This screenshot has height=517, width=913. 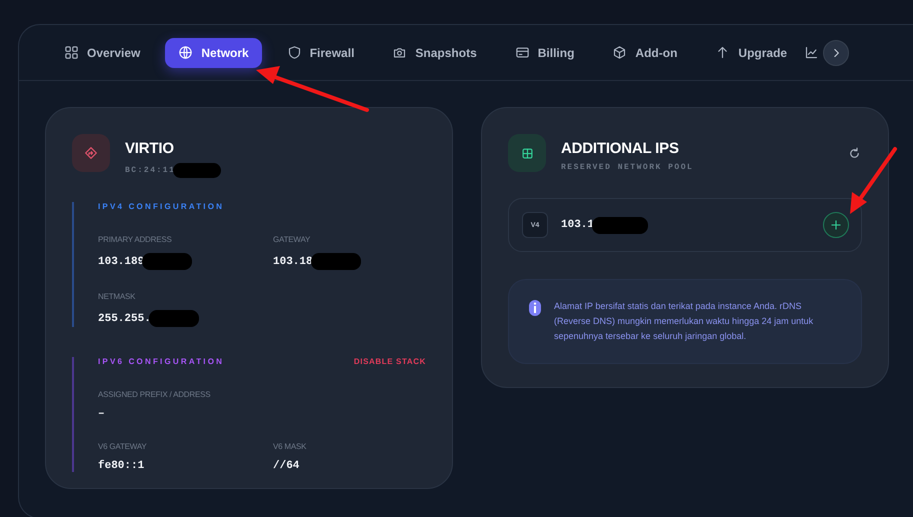 I want to click on section-heading: IPV4 CONFIGURATION, so click(x=161, y=206).